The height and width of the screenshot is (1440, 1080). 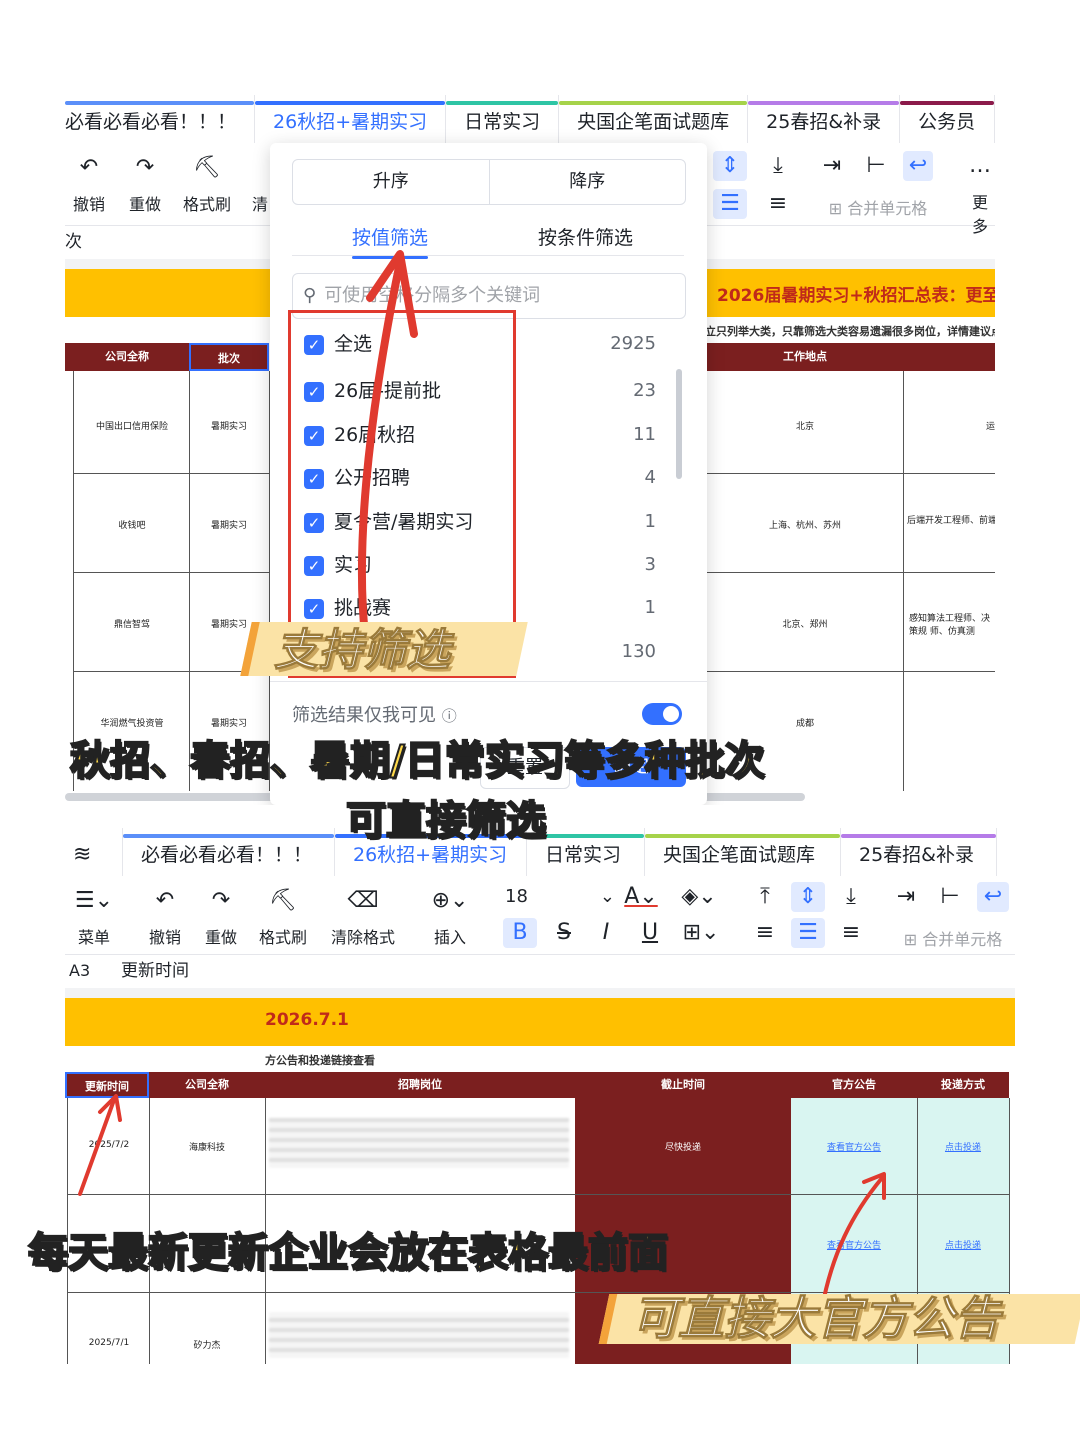 What do you see at coordinates (540, 1022) in the screenshot?
I see `bottom-yellow-banner: 2026.7.1` at bounding box center [540, 1022].